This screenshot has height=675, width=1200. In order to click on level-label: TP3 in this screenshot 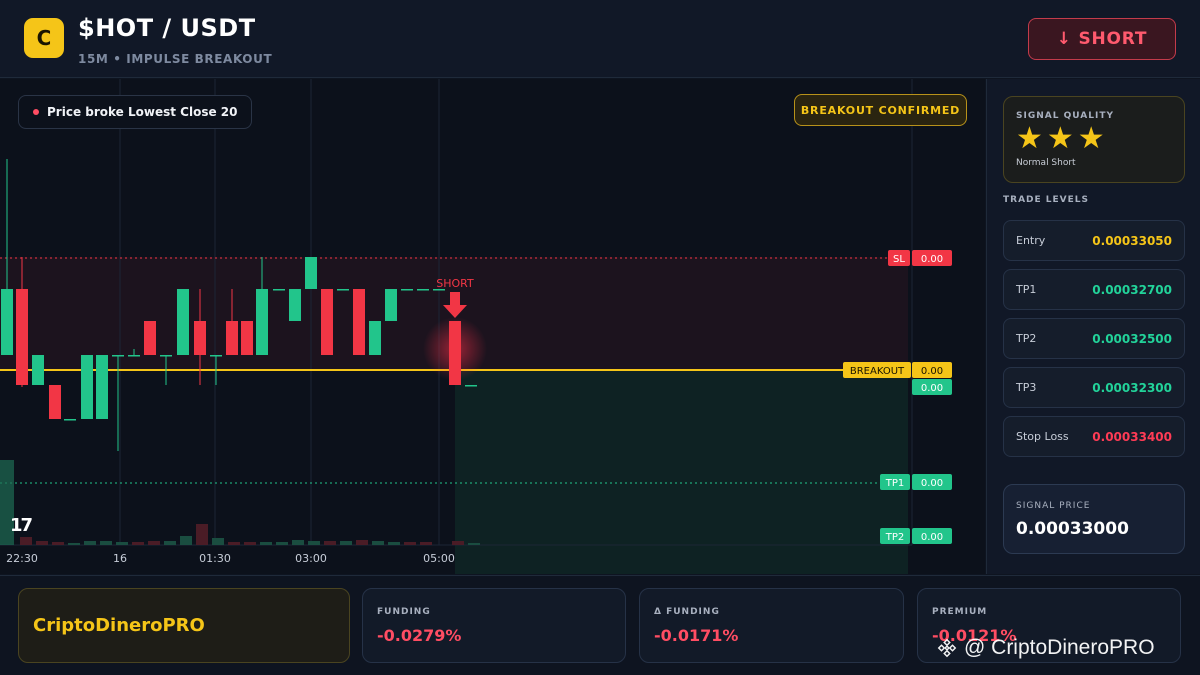, I will do `click(1026, 387)`.